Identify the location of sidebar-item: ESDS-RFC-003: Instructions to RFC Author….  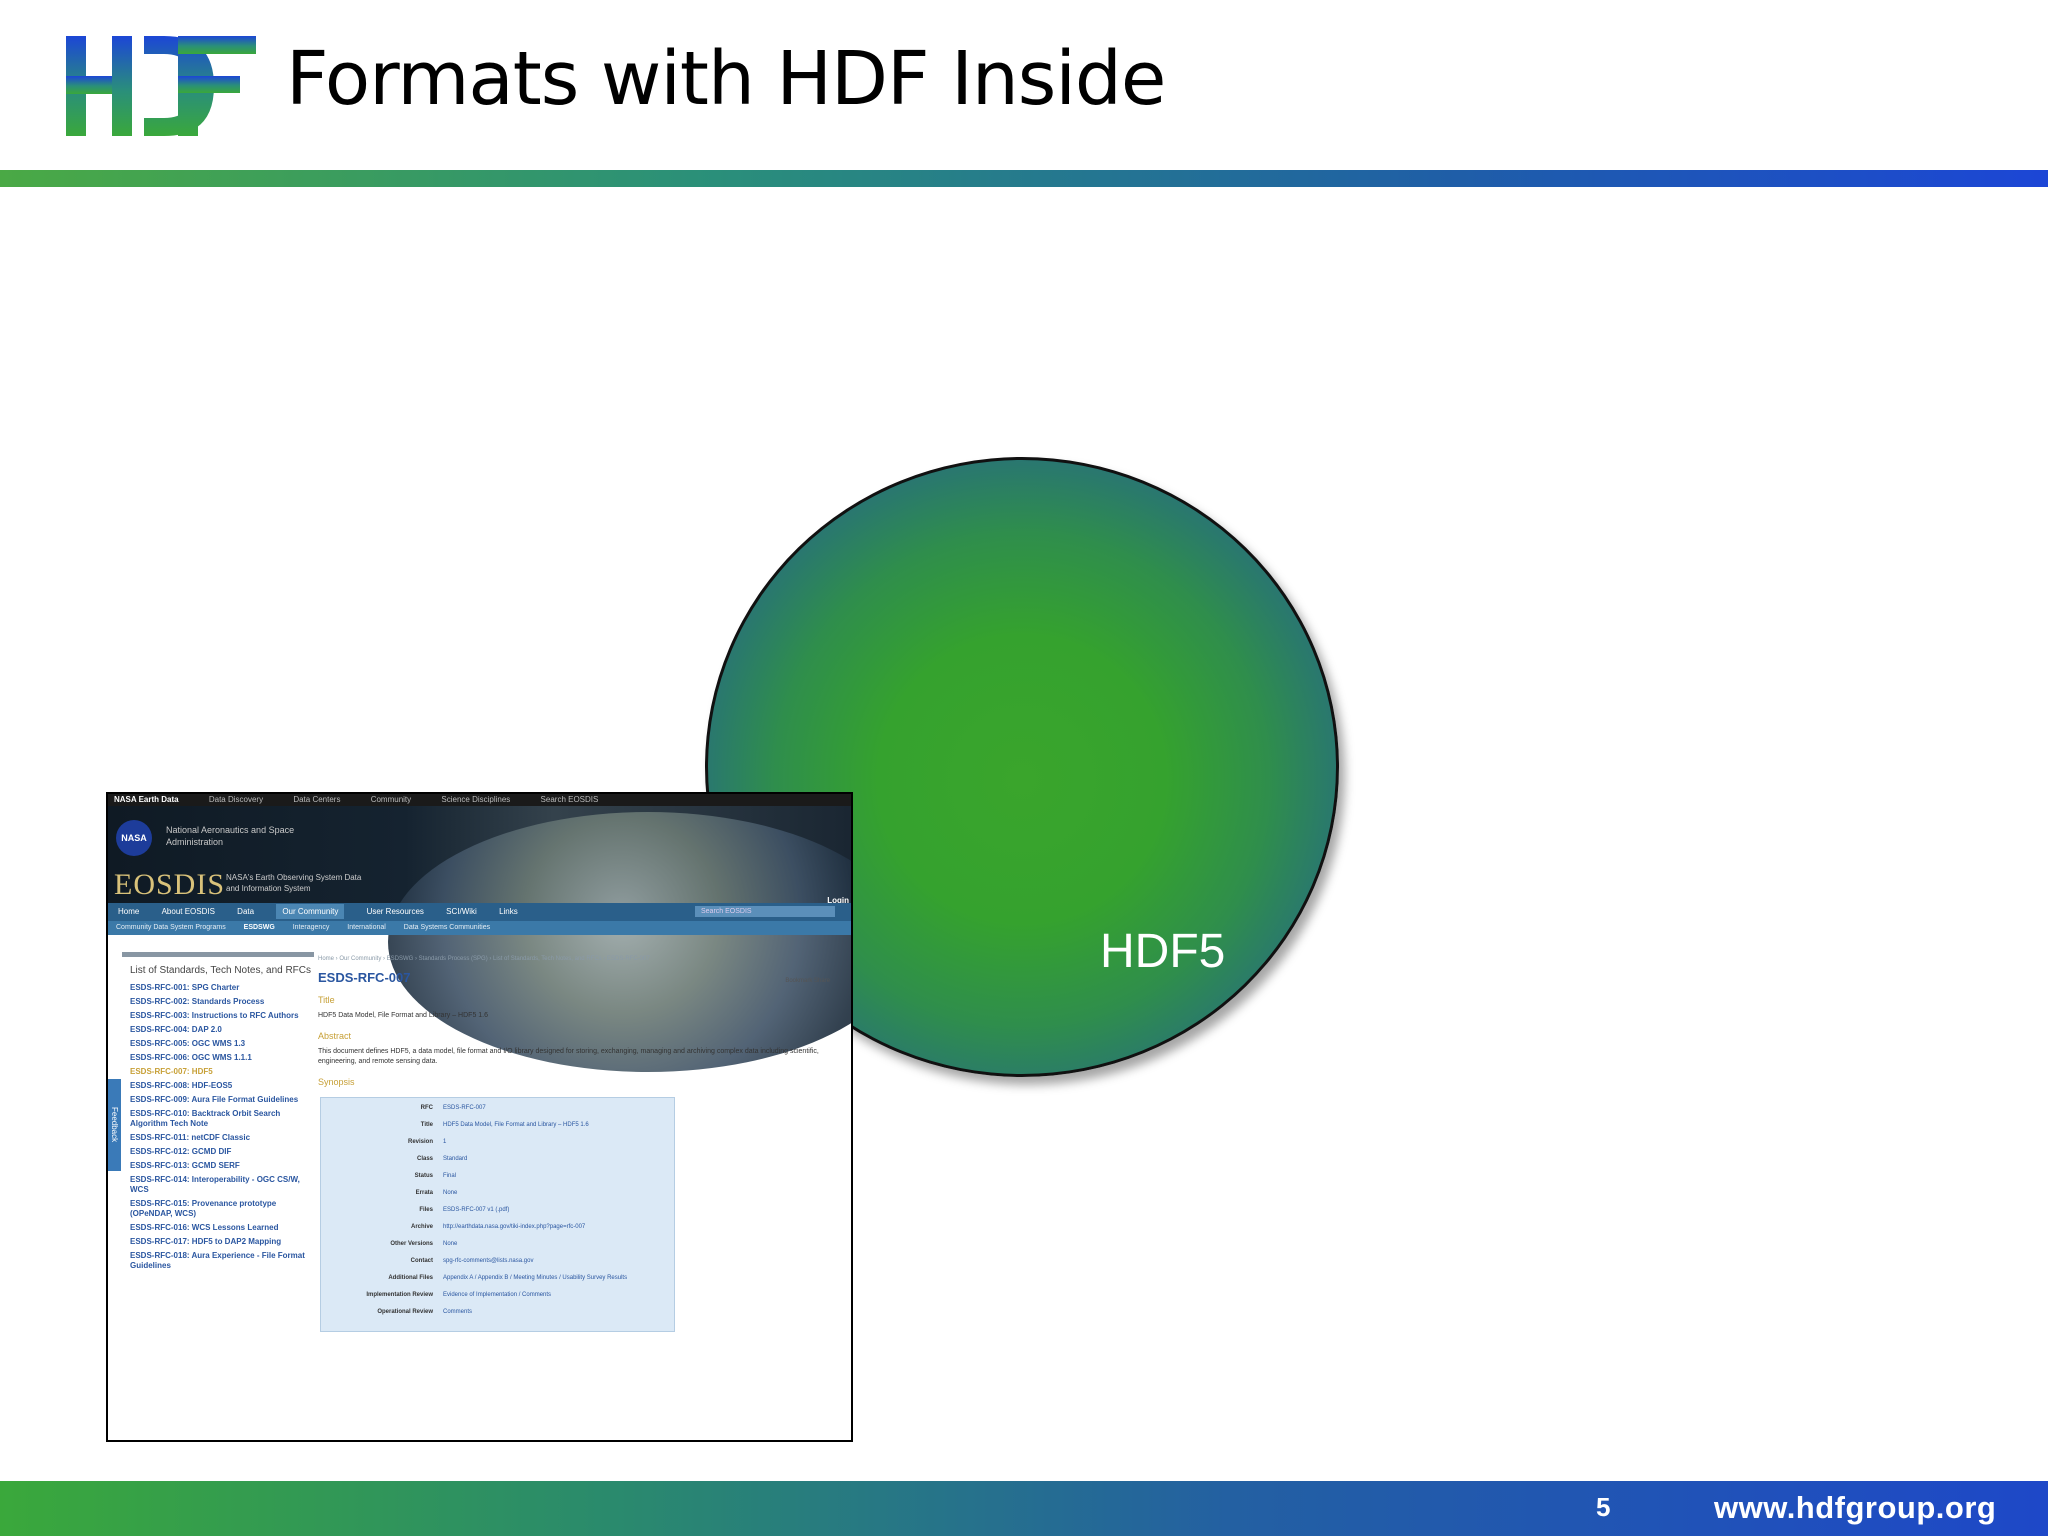
(214, 1015).